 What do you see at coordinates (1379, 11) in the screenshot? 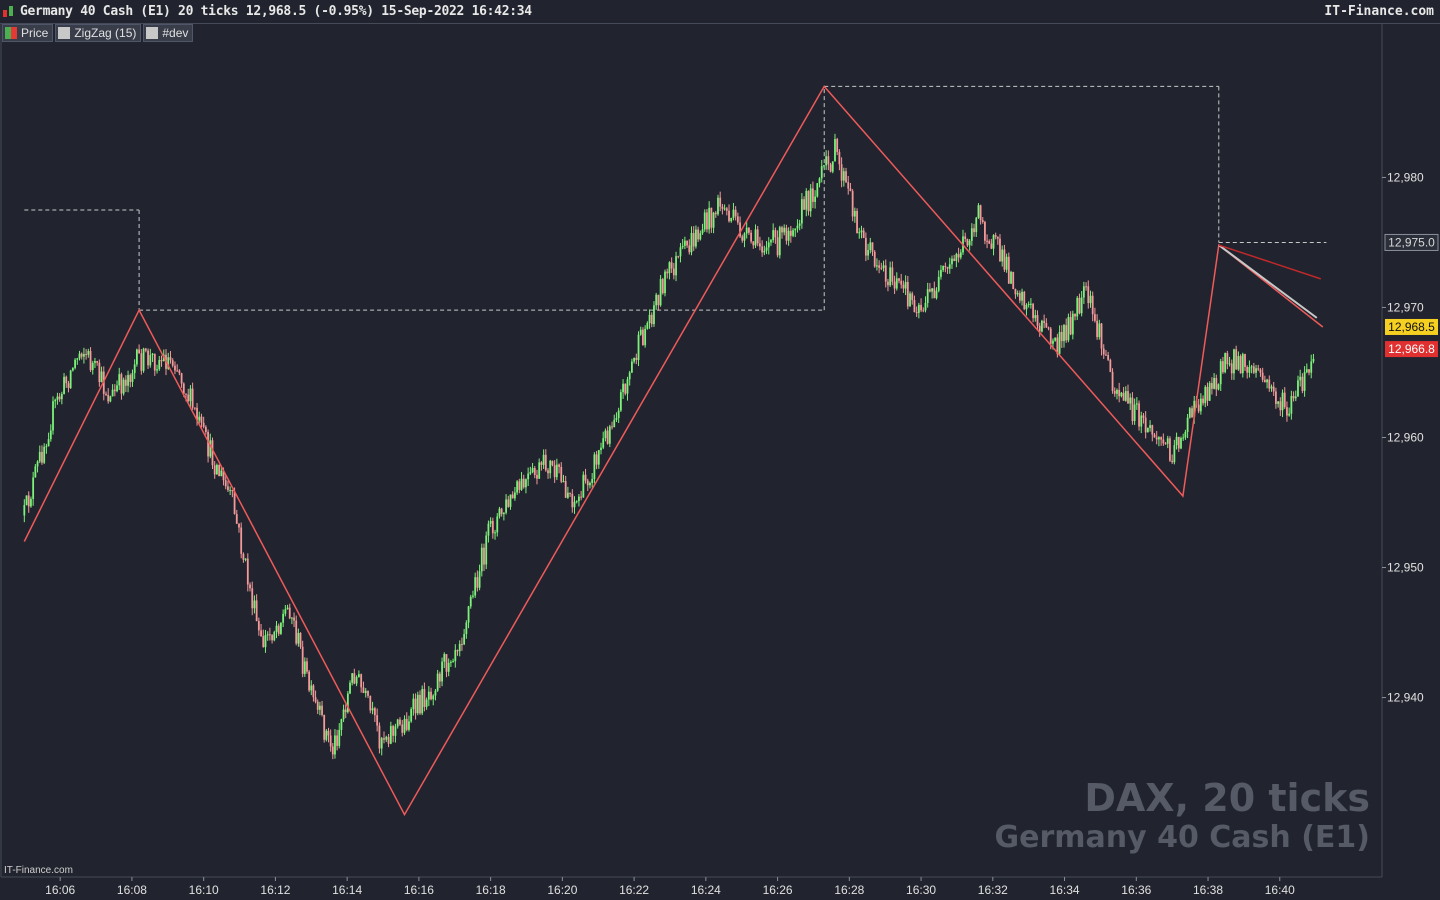
I see `brand-label: IT-Finance.com` at bounding box center [1379, 11].